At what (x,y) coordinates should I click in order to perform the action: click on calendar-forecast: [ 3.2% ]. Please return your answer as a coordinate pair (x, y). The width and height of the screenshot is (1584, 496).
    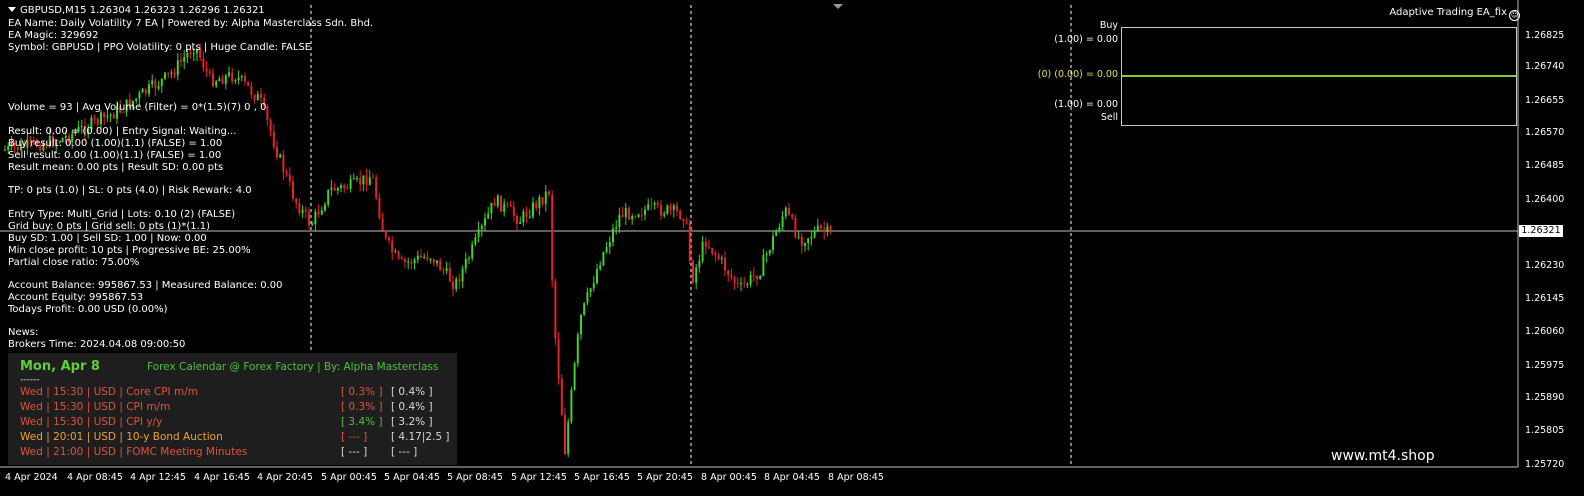
    Looking at the image, I should click on (412, 422).